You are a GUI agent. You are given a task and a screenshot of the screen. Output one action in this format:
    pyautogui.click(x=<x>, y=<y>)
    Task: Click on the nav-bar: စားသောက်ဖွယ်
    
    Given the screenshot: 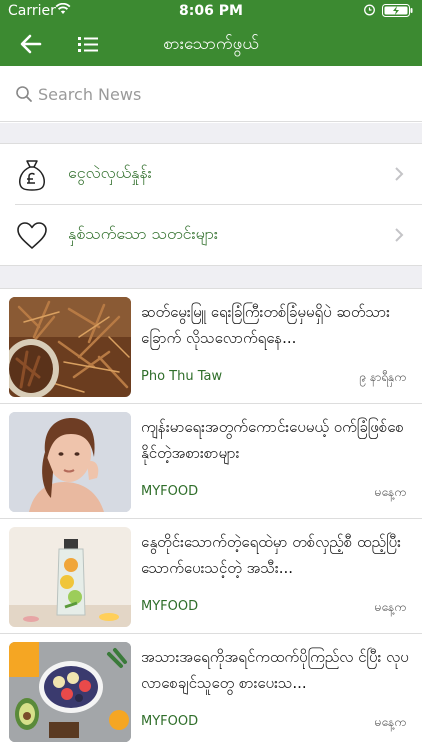 What is the action you would take?
    pyautogui.click(x=211, y=44)
    